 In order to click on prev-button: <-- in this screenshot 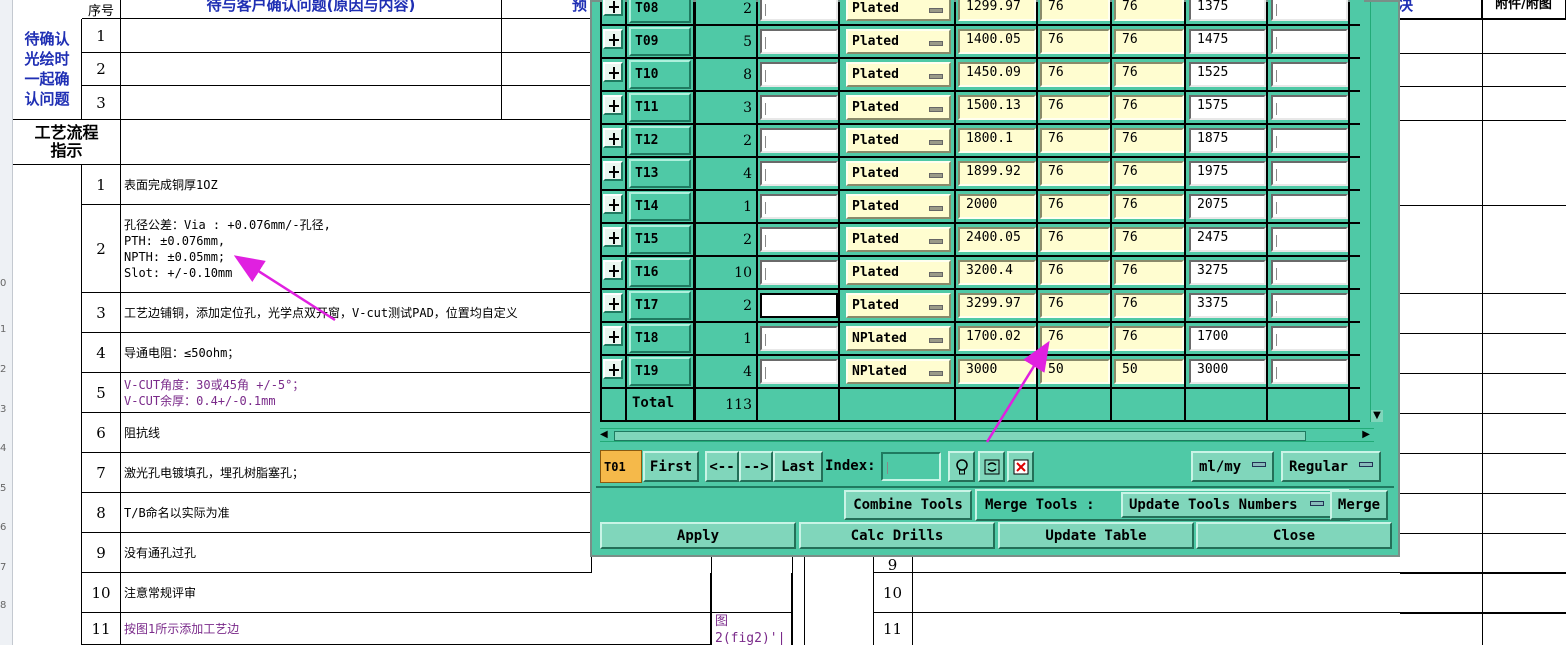, I will do `click(722, 466)`.